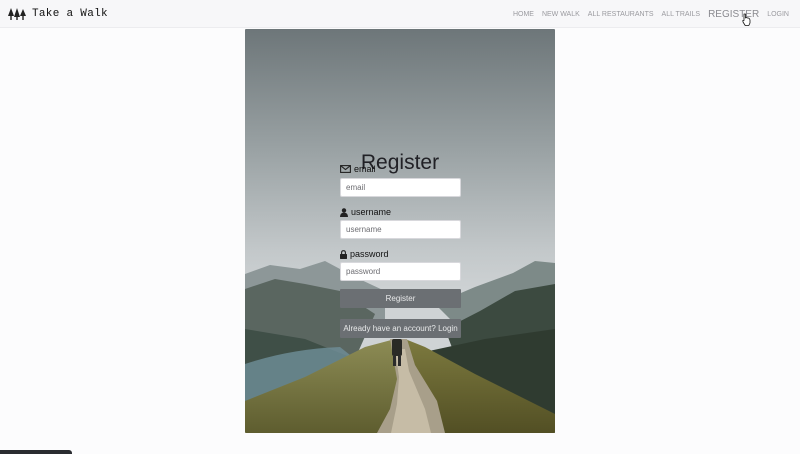 The height and width of the screenshot is (454, 800). Describe the element at coordinates (621, 14) in the screenshot. I see `nav-all-restaurants: ALL RESTAURANTS` at that location.